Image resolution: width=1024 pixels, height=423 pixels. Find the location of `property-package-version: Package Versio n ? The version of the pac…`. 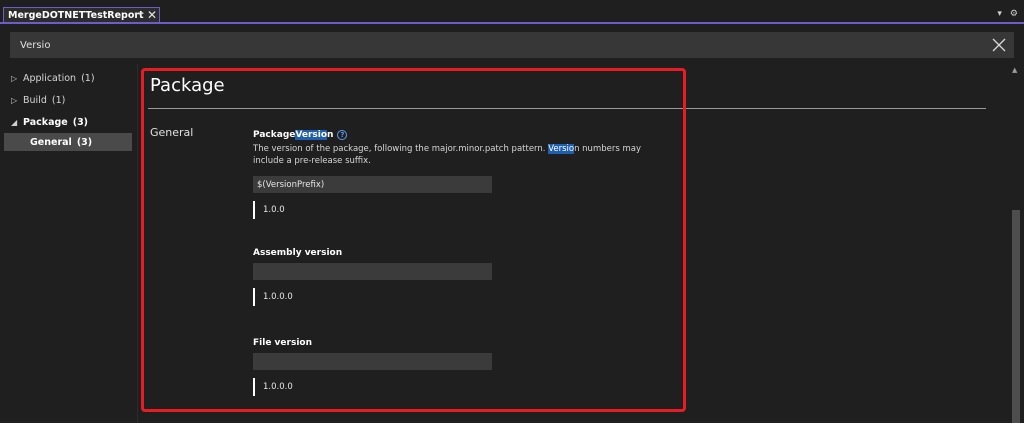

property-package-version: Package Versio n ? The version of the pac… is located at coordinates (533, 173).